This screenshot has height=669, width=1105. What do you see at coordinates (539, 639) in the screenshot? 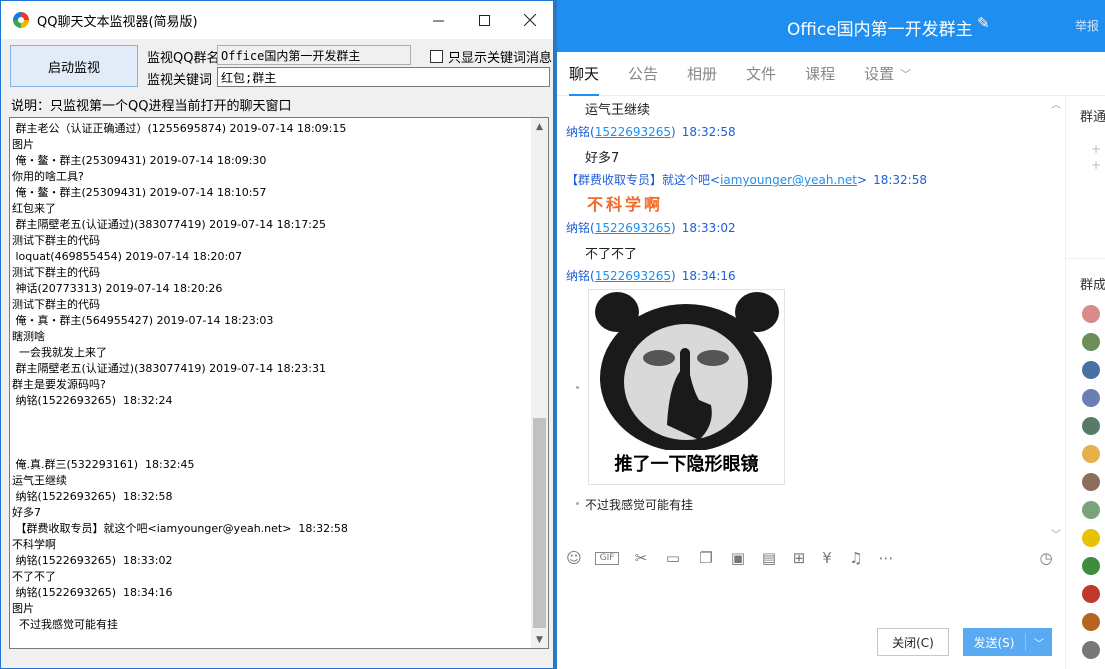
I see `scroll-down-icon: ▼` at bounding box center [539, 639].